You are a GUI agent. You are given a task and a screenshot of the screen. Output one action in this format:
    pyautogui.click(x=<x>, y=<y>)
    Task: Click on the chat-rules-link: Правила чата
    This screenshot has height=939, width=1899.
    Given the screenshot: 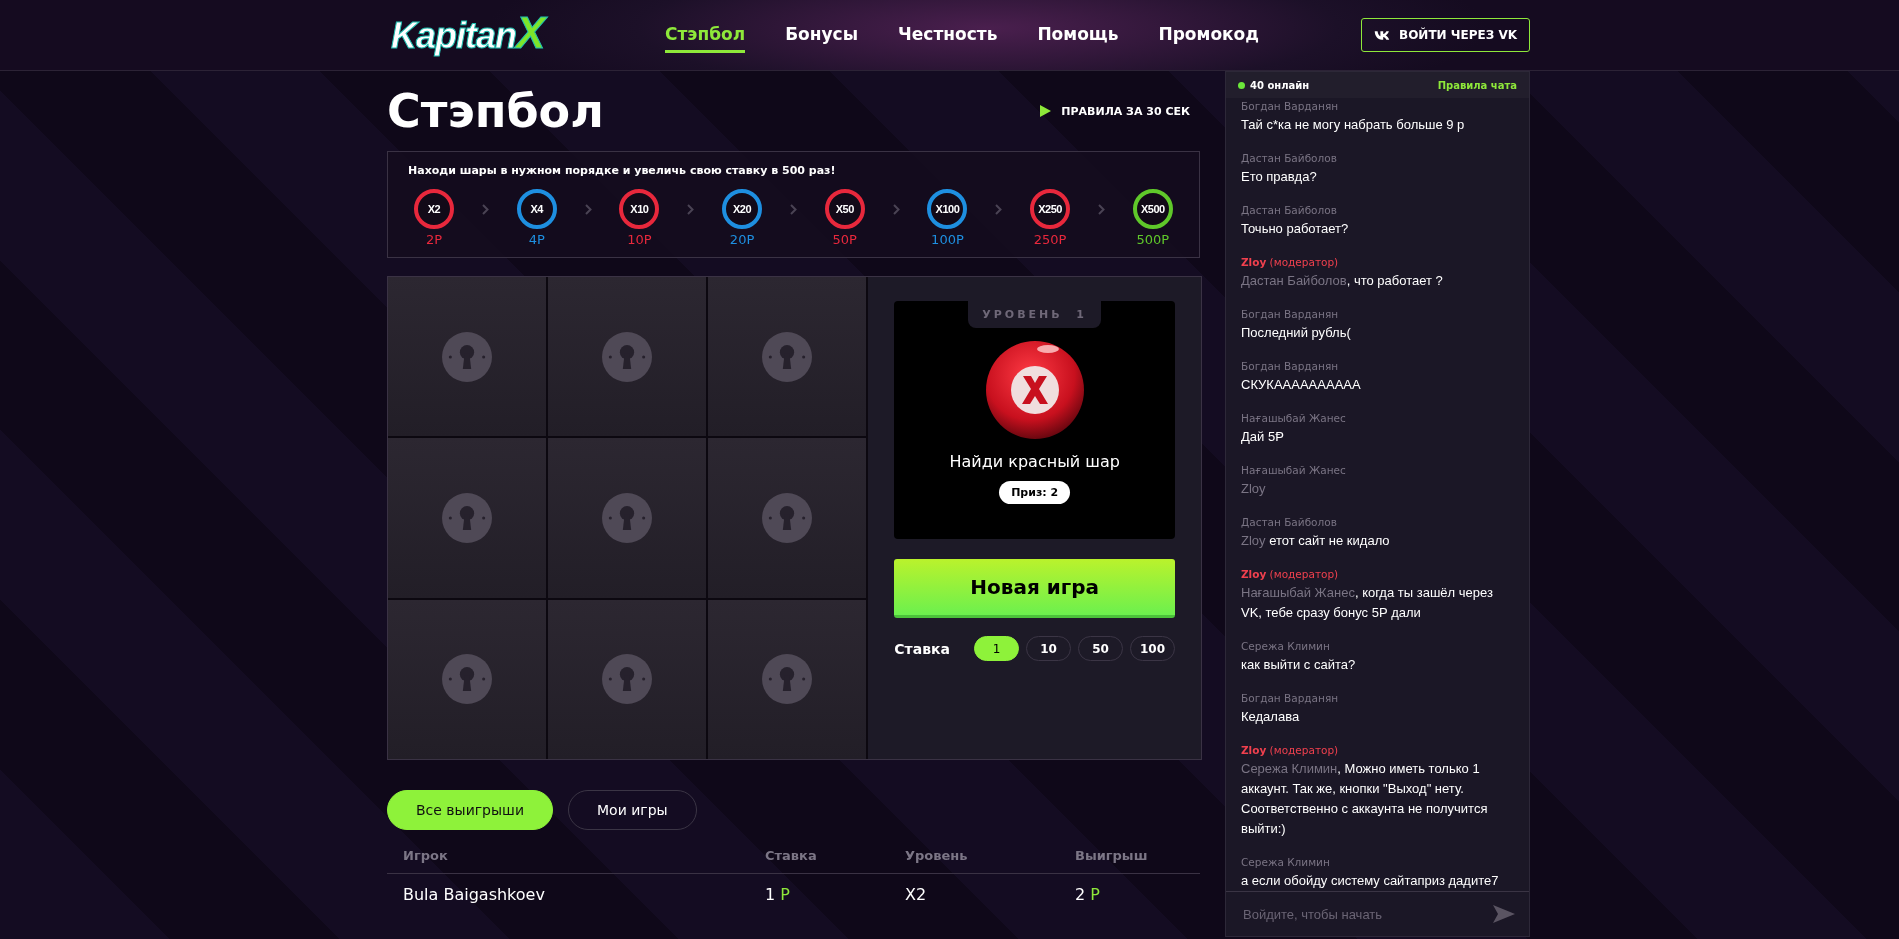 What is the action you would take?
    pyautogui.click(x=1477, y=85)
    